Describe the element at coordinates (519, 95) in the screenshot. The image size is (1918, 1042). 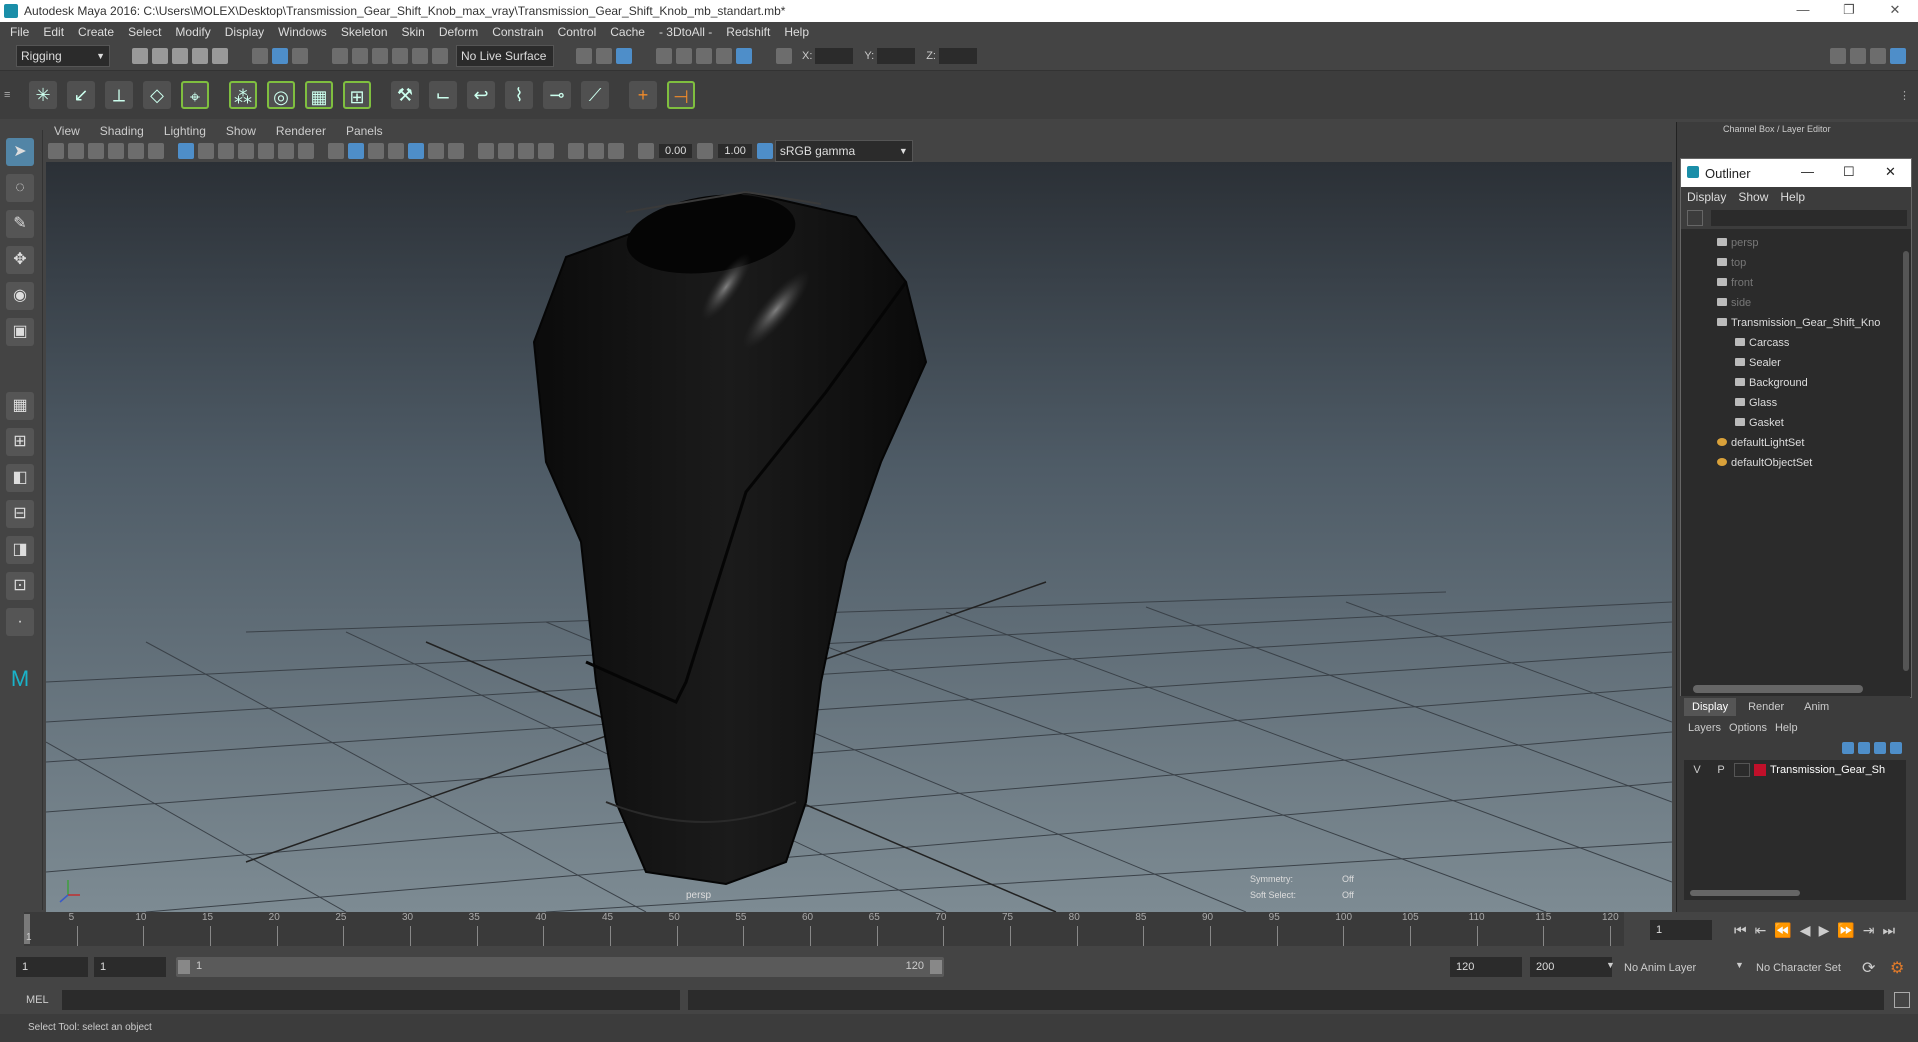
I see `smooth-skin-icon: ⌇` at that location.